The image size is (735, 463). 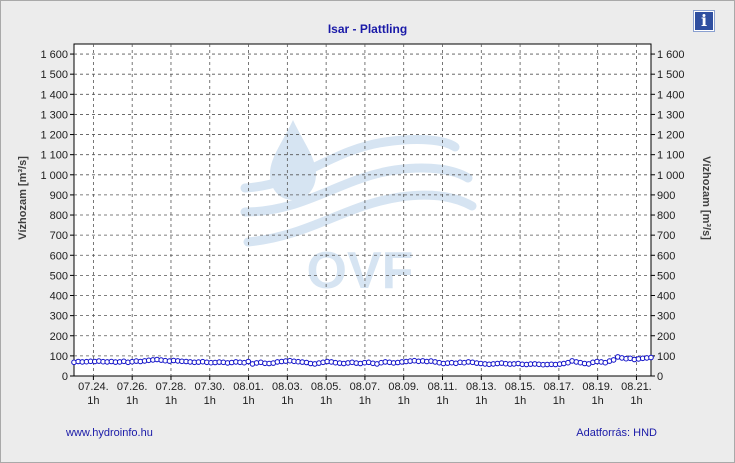 What do you see at coordinates (209, 387) in the screenshot?
I see `x-tick-label: 07.30.` at bounding box center [209, 387].